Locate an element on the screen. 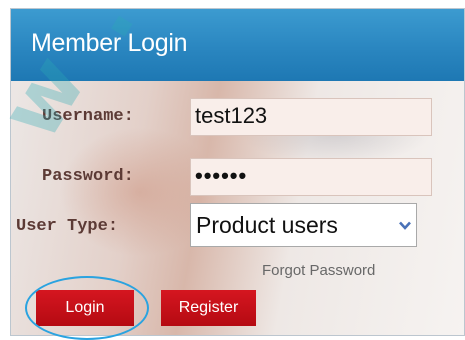  user-type-select: Product users is located at coordinates (303, 225).